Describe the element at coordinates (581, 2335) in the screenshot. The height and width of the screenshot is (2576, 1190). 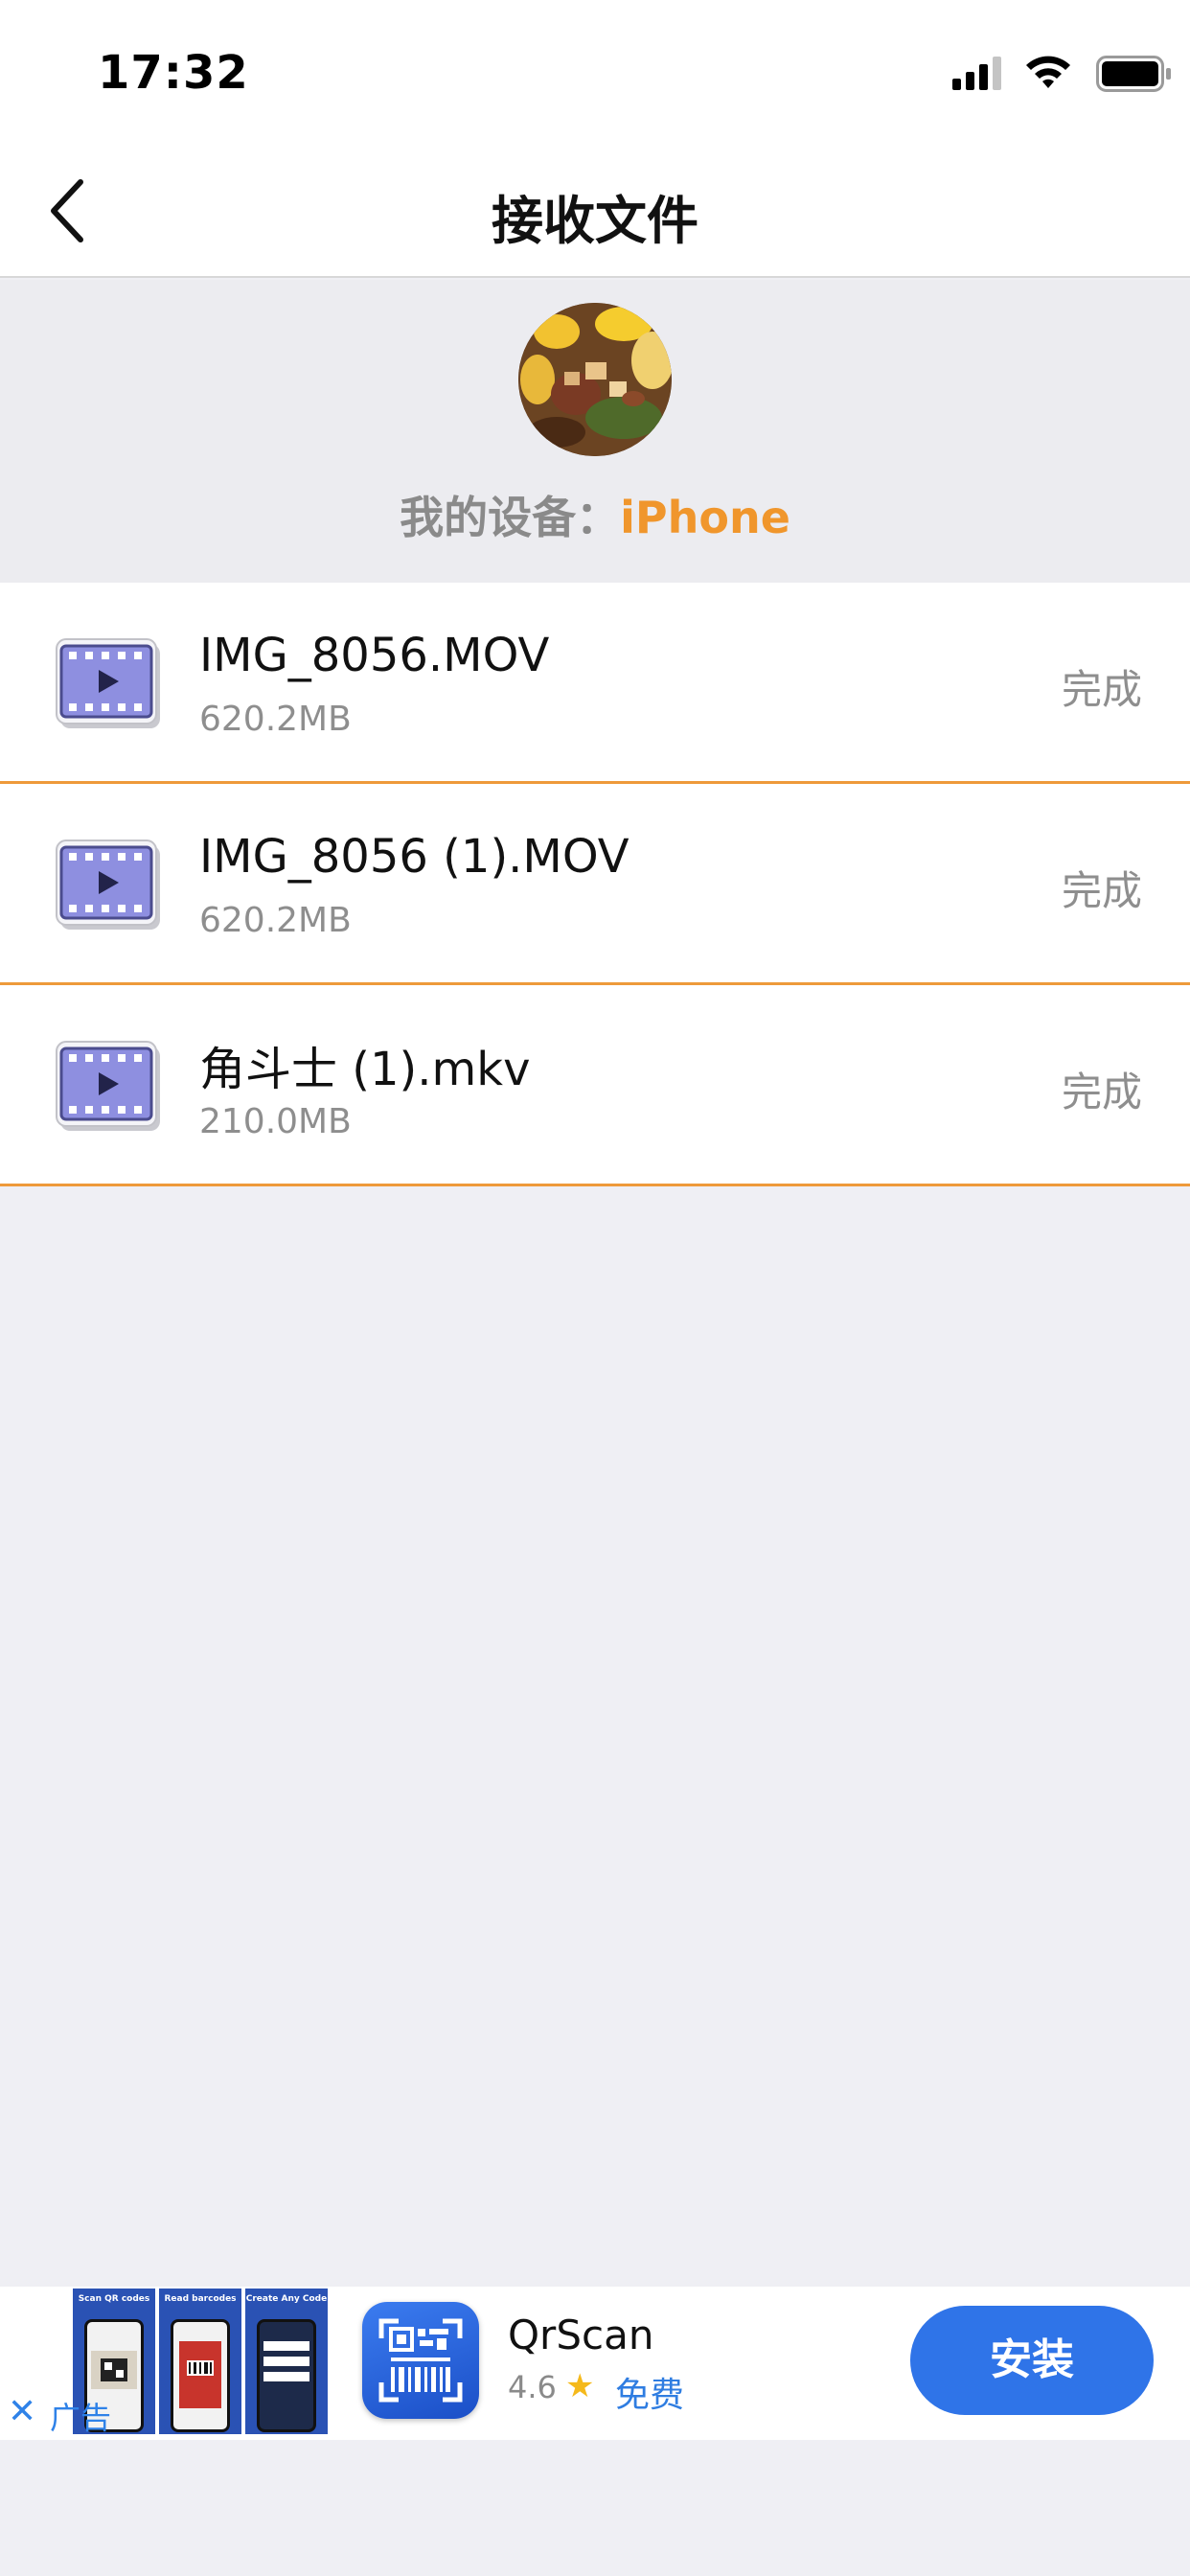
I see `app-name: QrScan` at that location.